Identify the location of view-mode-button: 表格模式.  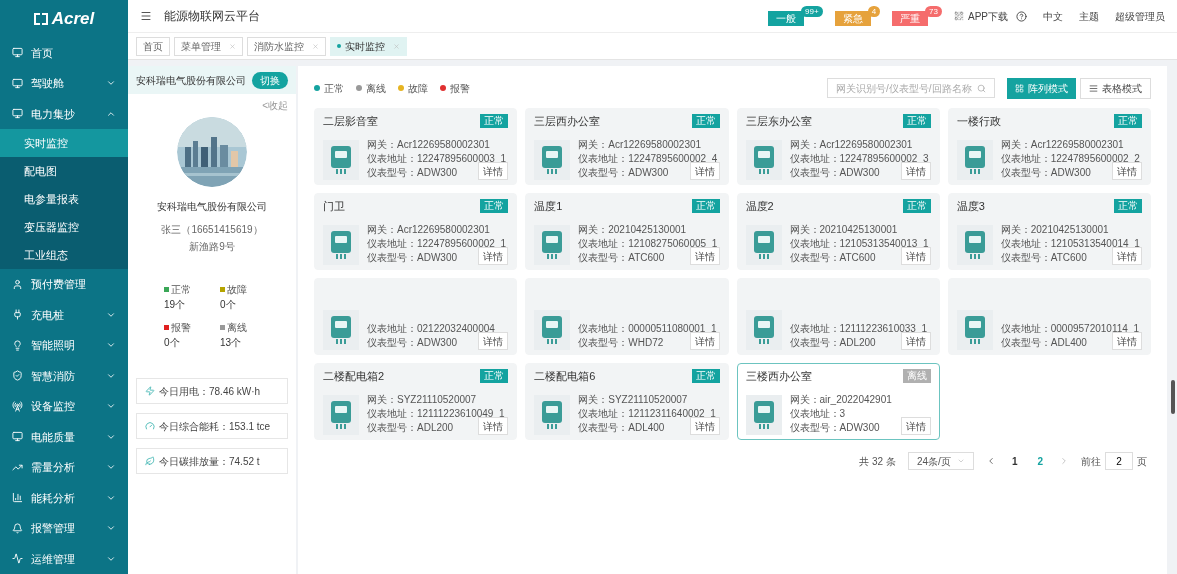
(1115, 88).